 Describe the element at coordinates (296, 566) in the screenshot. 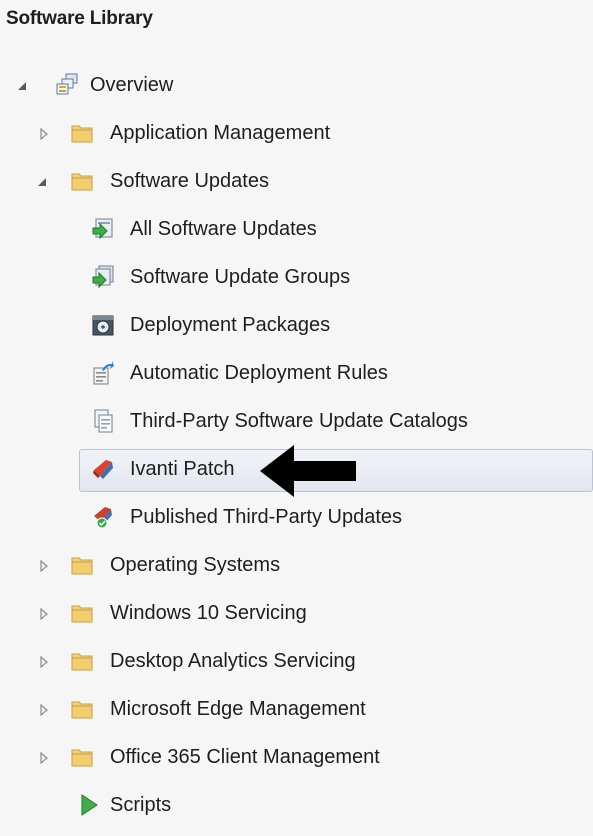

I see `tree-item-operating-systems: Operating Systems` at that location.